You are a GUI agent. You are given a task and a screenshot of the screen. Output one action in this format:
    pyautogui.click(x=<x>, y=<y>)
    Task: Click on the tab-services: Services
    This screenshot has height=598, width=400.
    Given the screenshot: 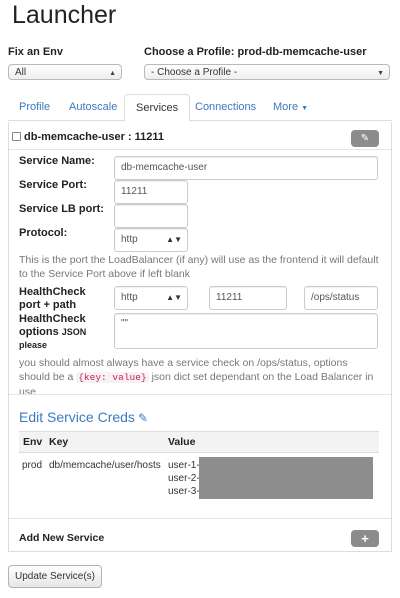 What is the action you would take?
    pyautogui.click(x=157, y=108)
    